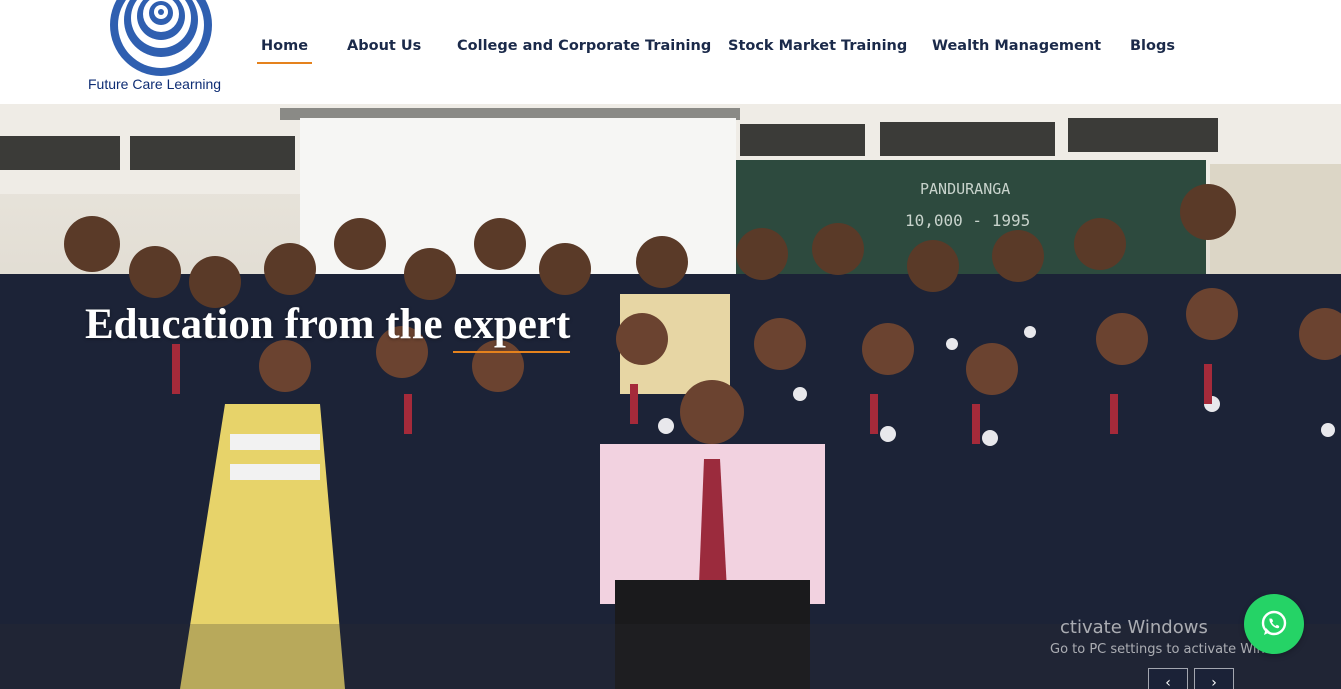 The image size is (1341, 689). Describe the element at coordinates (1214, 682) in the screenshot. I see `chevron-right-icon: ›` at that location.